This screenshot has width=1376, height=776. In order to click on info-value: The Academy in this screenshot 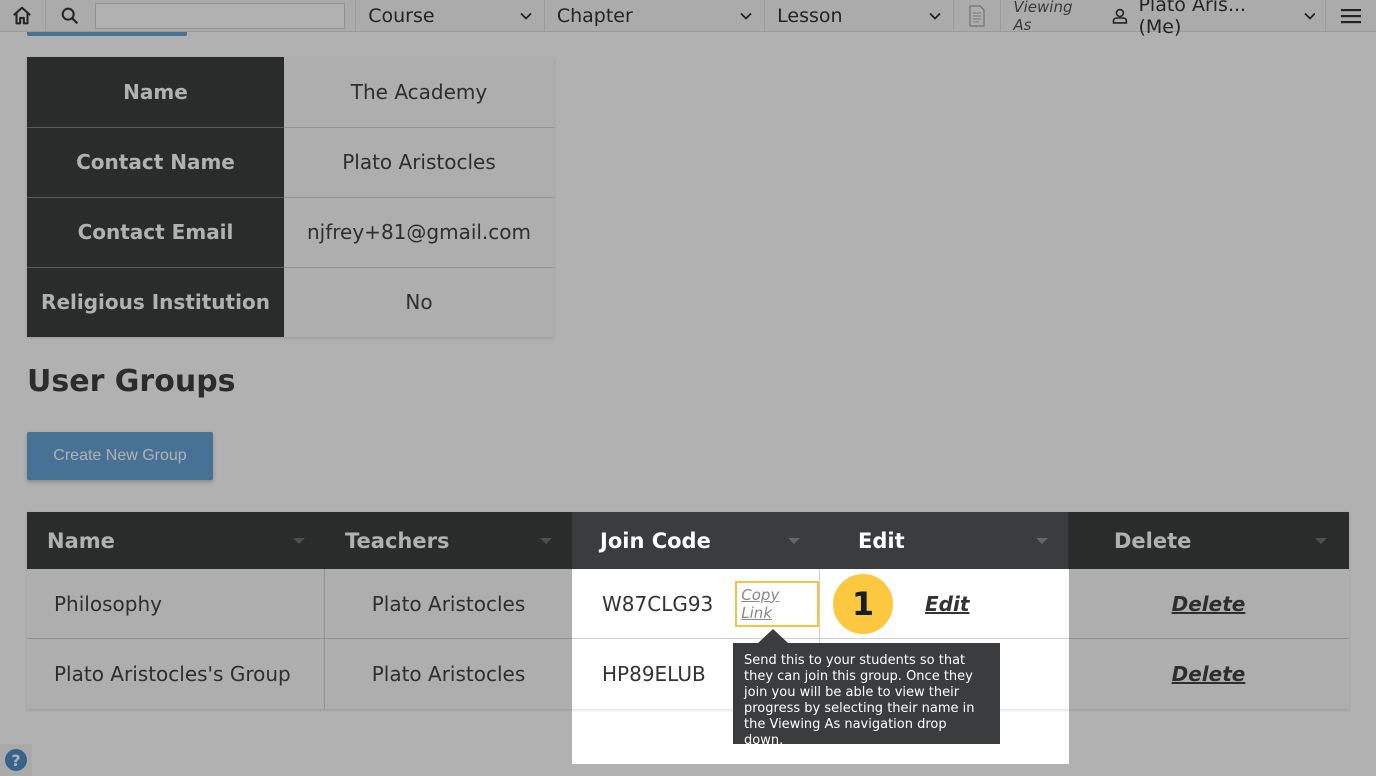, I will do `click(419, 92)`.